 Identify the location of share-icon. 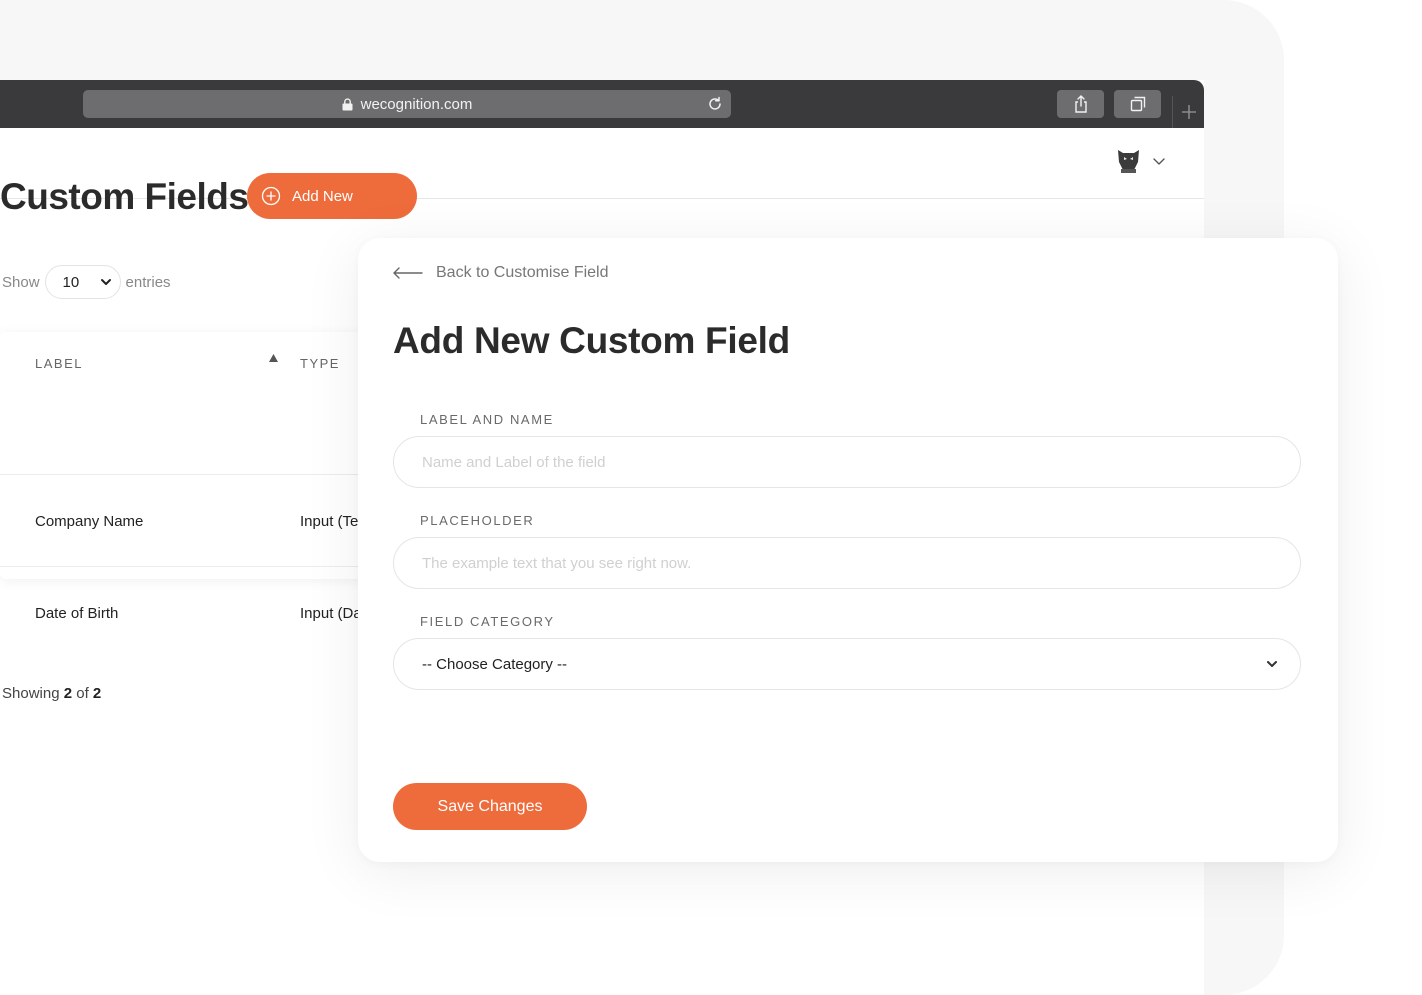
(1080, 104).